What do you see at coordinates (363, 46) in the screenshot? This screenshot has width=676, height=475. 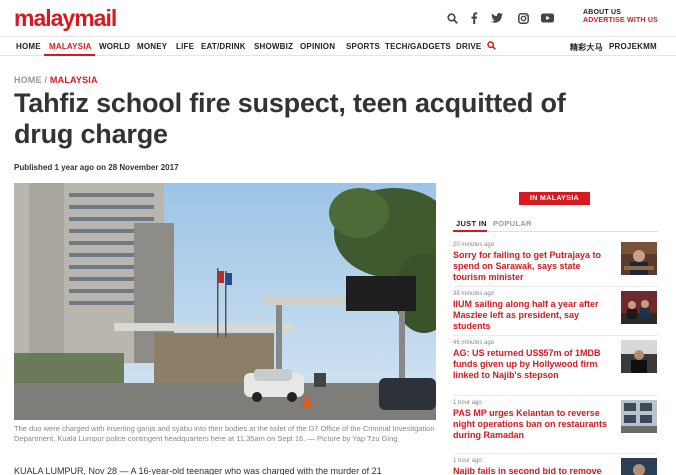 I see `nav-sports: SPORTS` at bounding box center [363, 46].